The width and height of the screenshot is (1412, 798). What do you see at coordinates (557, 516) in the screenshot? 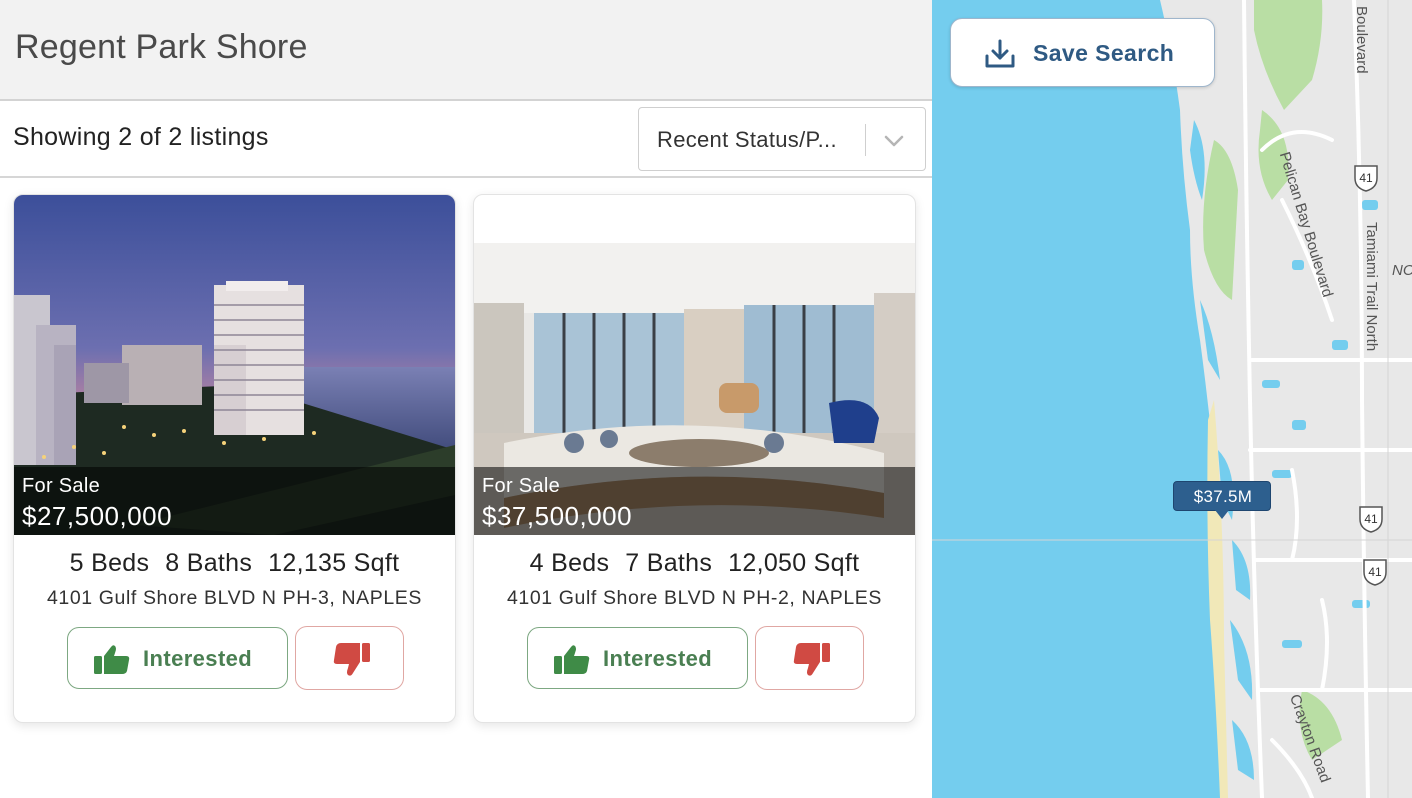
I see `listing-price: $37,500,000` at bounding box center [557, 516].